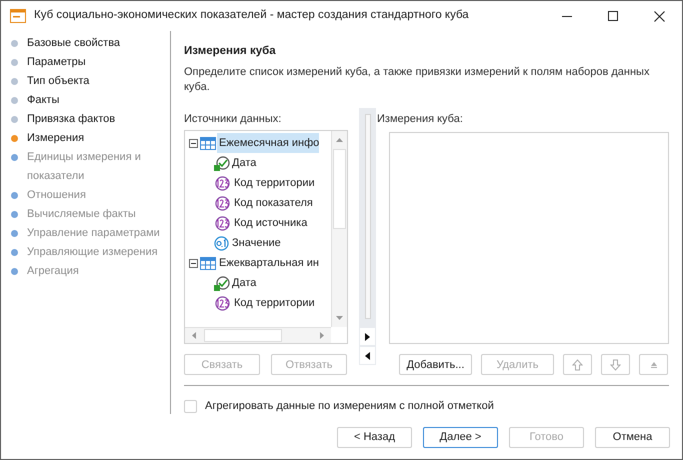 This screenshot has height=460, width=683. I want to click on checkbox-label: Агрегировать данные по измерениям с полной отметкой, so click(349, 406).